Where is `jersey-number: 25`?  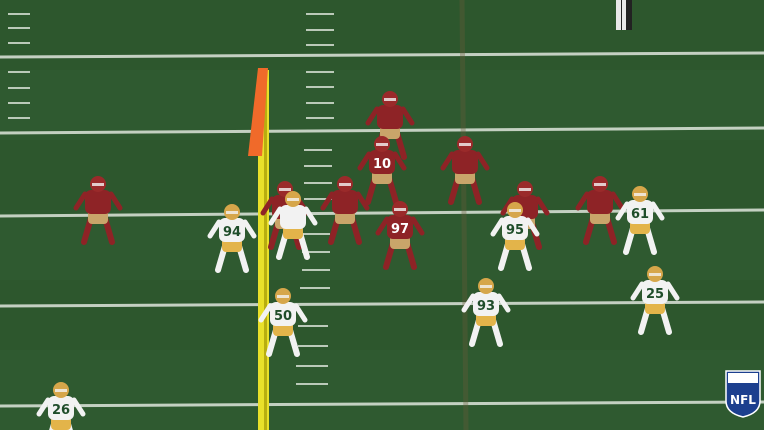
jersey-number: 25 is located at coordinates (655, 294).